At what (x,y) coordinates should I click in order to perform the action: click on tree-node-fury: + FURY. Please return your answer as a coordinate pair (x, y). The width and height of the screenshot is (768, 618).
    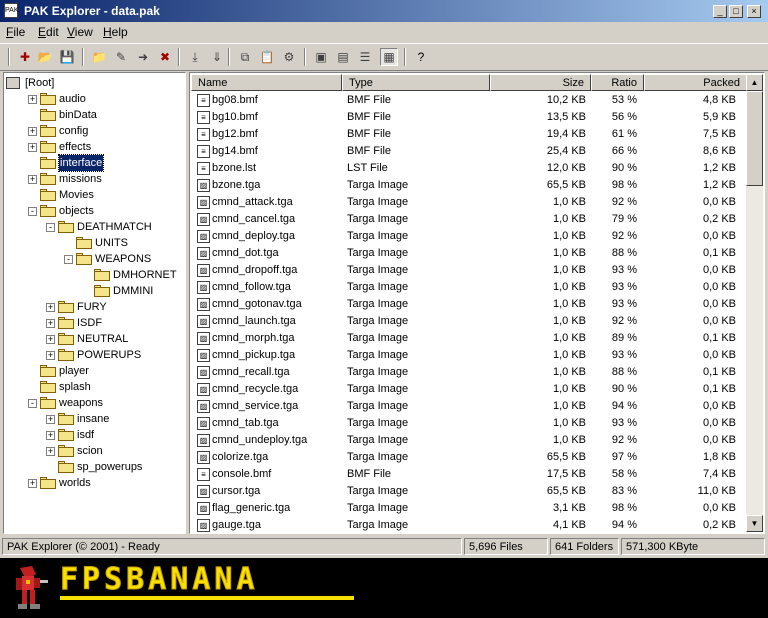
    Looking at the image, I should click on (94, 307).